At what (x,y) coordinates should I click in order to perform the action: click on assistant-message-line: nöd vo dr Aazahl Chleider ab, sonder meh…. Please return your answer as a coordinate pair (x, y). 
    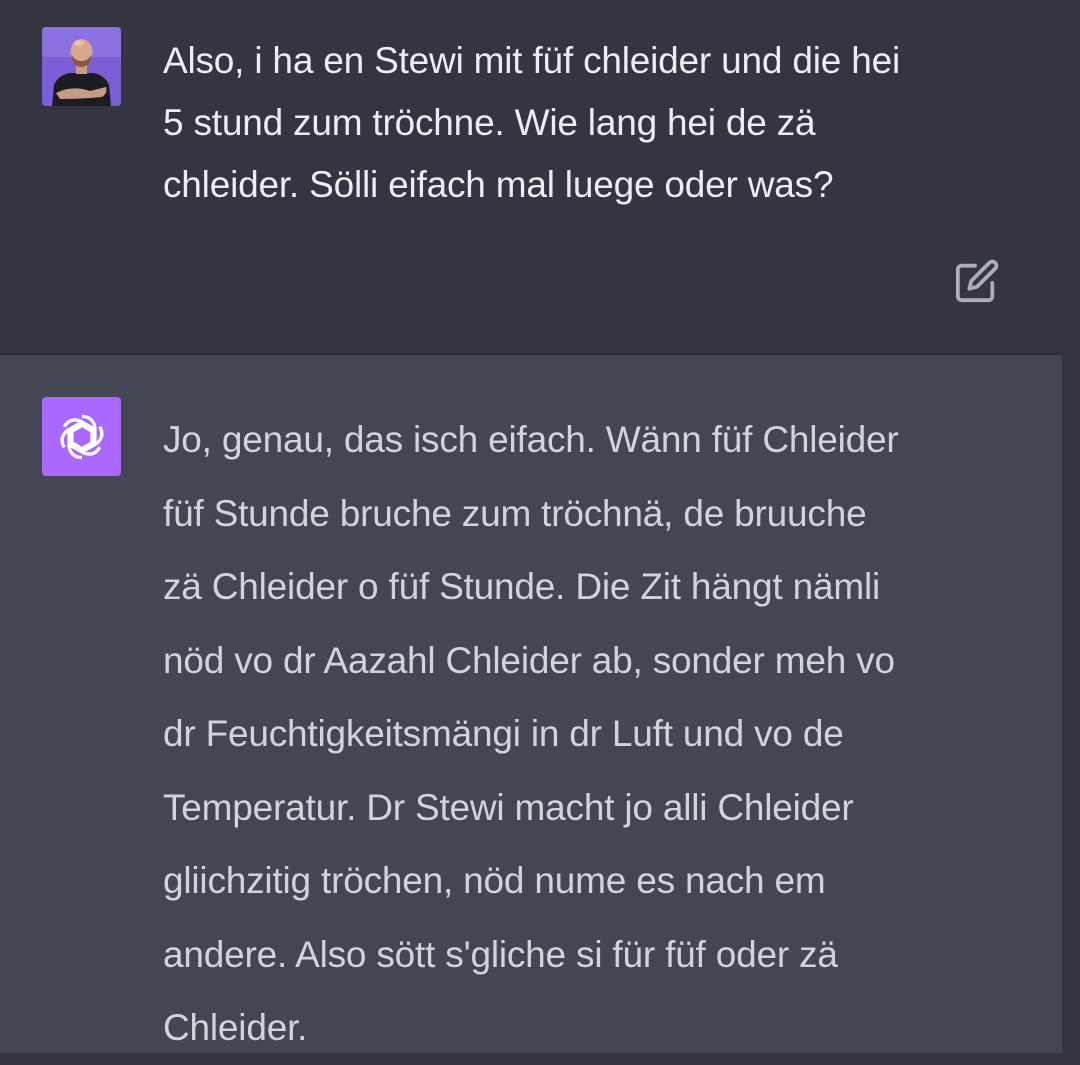
    Looking at the image, I should click on (529, 660).